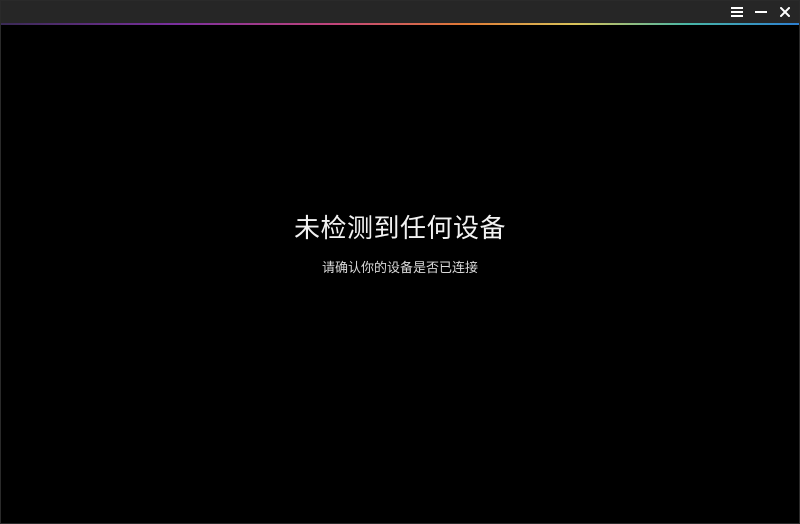 This screenshot has height=524, width=800. Describe the element at coordinates (399, 229) in the screenshot. I see `no-device-title: 未检测到任何设备` at that location.